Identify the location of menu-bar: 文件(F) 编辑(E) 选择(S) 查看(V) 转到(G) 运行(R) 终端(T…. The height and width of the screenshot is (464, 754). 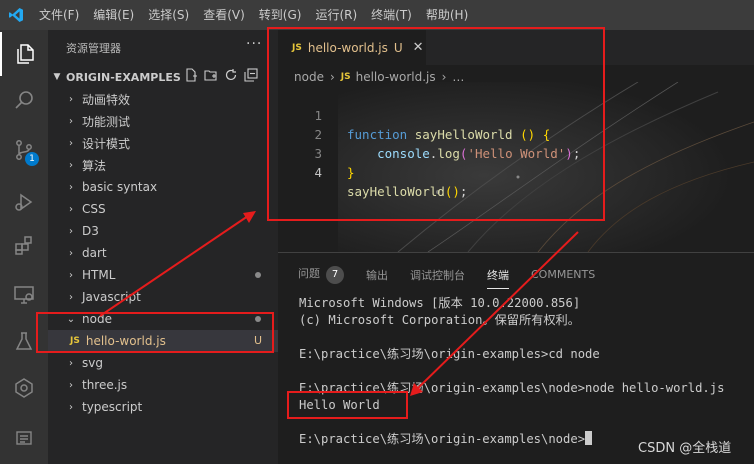
(253, 15).